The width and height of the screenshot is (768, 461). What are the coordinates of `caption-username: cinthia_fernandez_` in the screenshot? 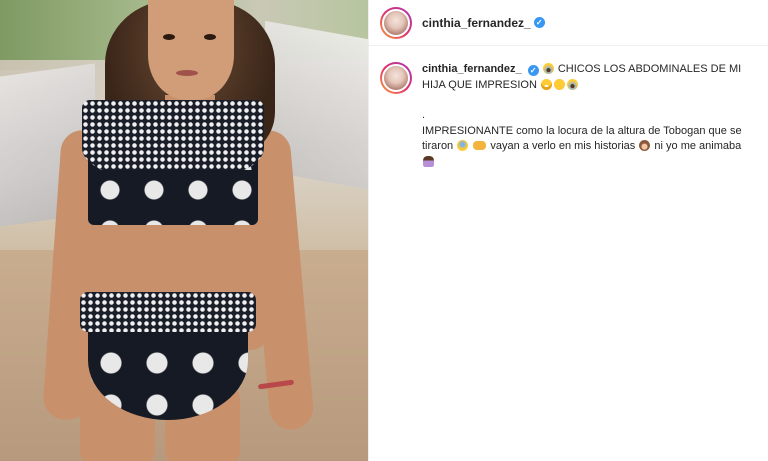 It's located at (472, 69).